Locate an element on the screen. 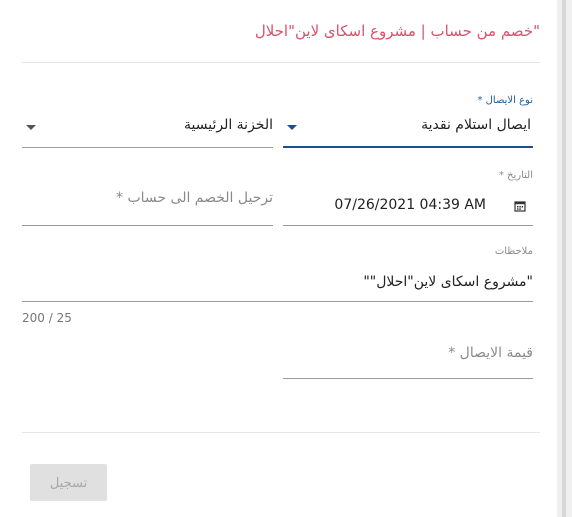 The image size is (572, 517). receipt-value-field: قيمة الايصال * is located at coordinates (408, 358).